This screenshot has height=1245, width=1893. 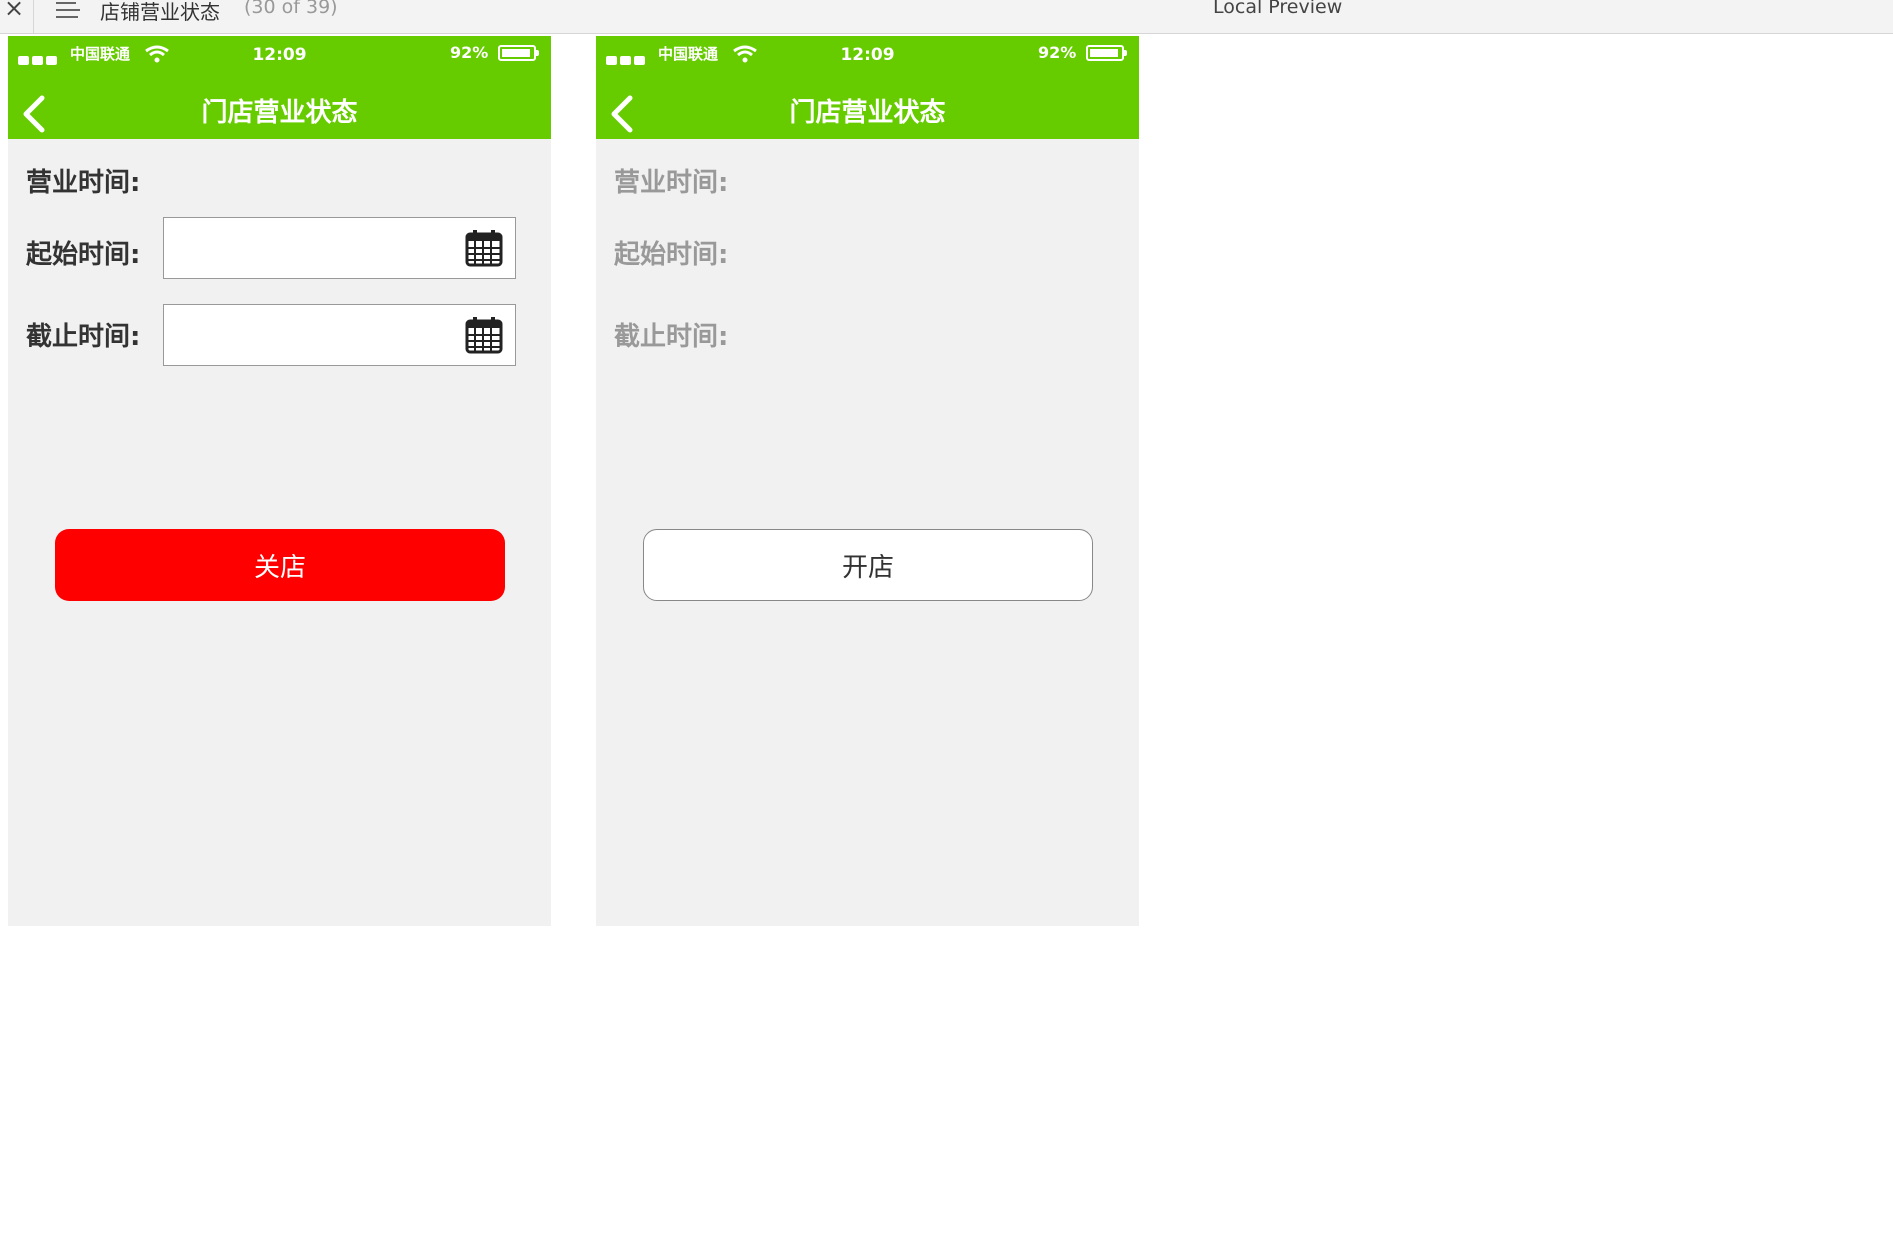 What do you see at coordinates (946, 17) in the screenshot?
I see `preview-toolbar: × 店铺营业状态 (30 of 39) Local Preview` at bounding box center [946, 17].